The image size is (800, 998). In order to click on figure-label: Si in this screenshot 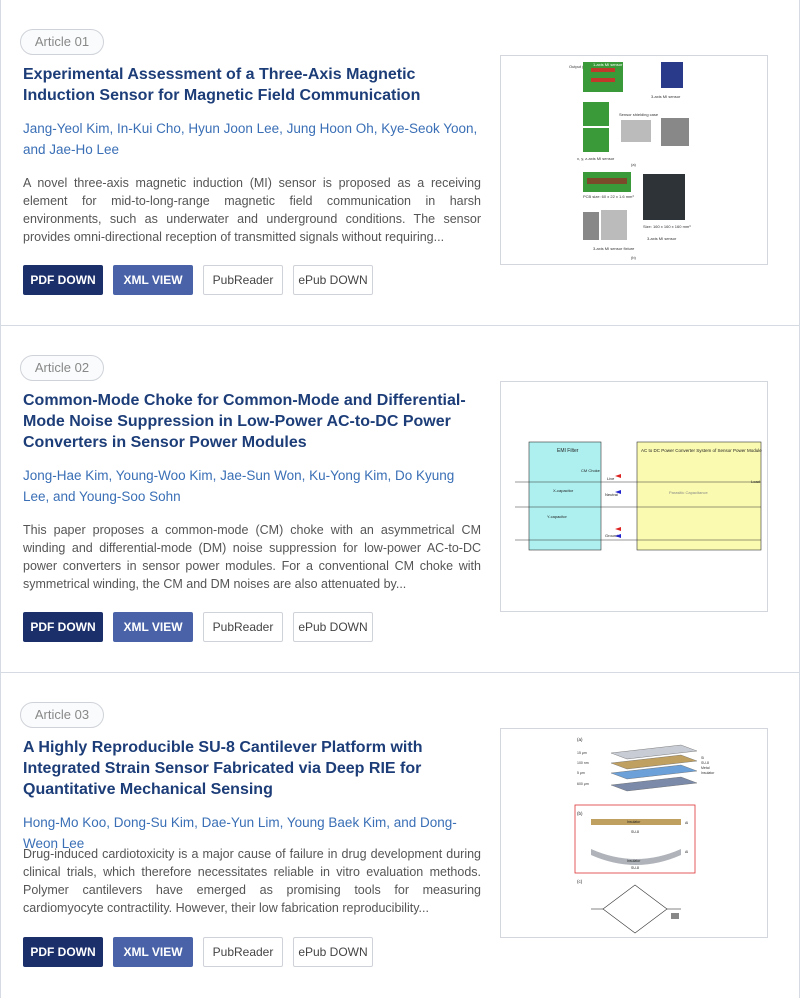, I will do `click(702, 758)`.